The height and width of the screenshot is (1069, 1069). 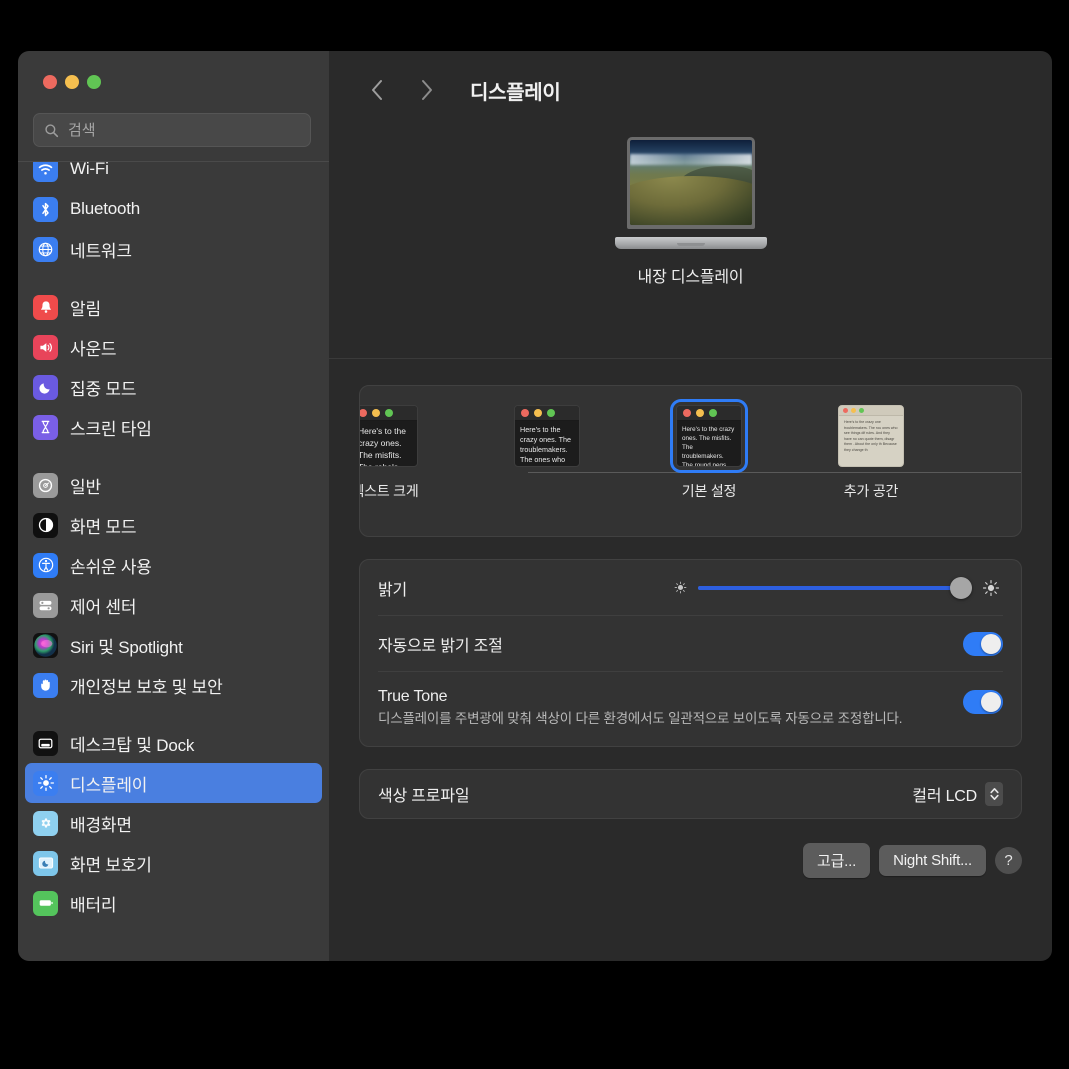 What do you see at coordinates (944, 796) in the screenshot?
I see `color-profile-value: 컬러 LCD` at bounding box center [944, 796].